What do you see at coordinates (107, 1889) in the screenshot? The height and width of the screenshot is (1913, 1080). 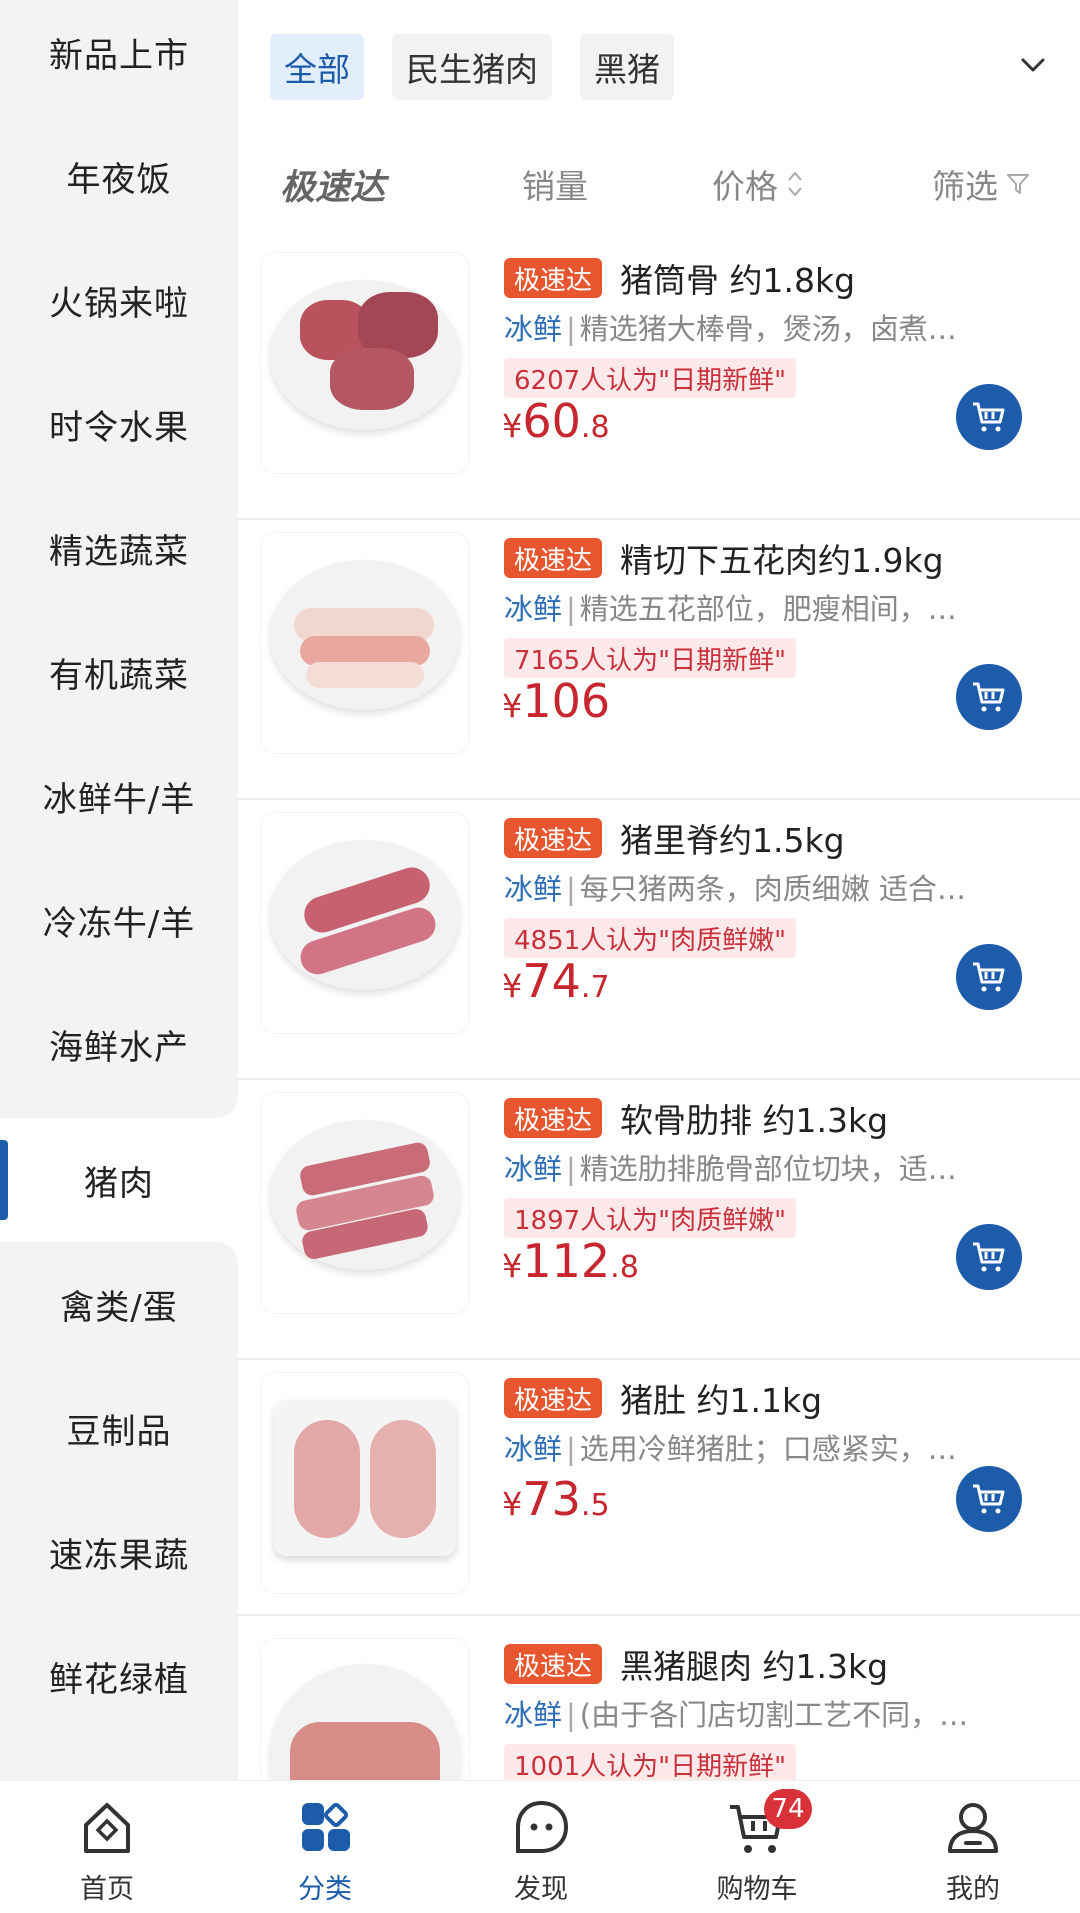 I see `nav-home-label: 首页` at bounding box center [107, 1889].